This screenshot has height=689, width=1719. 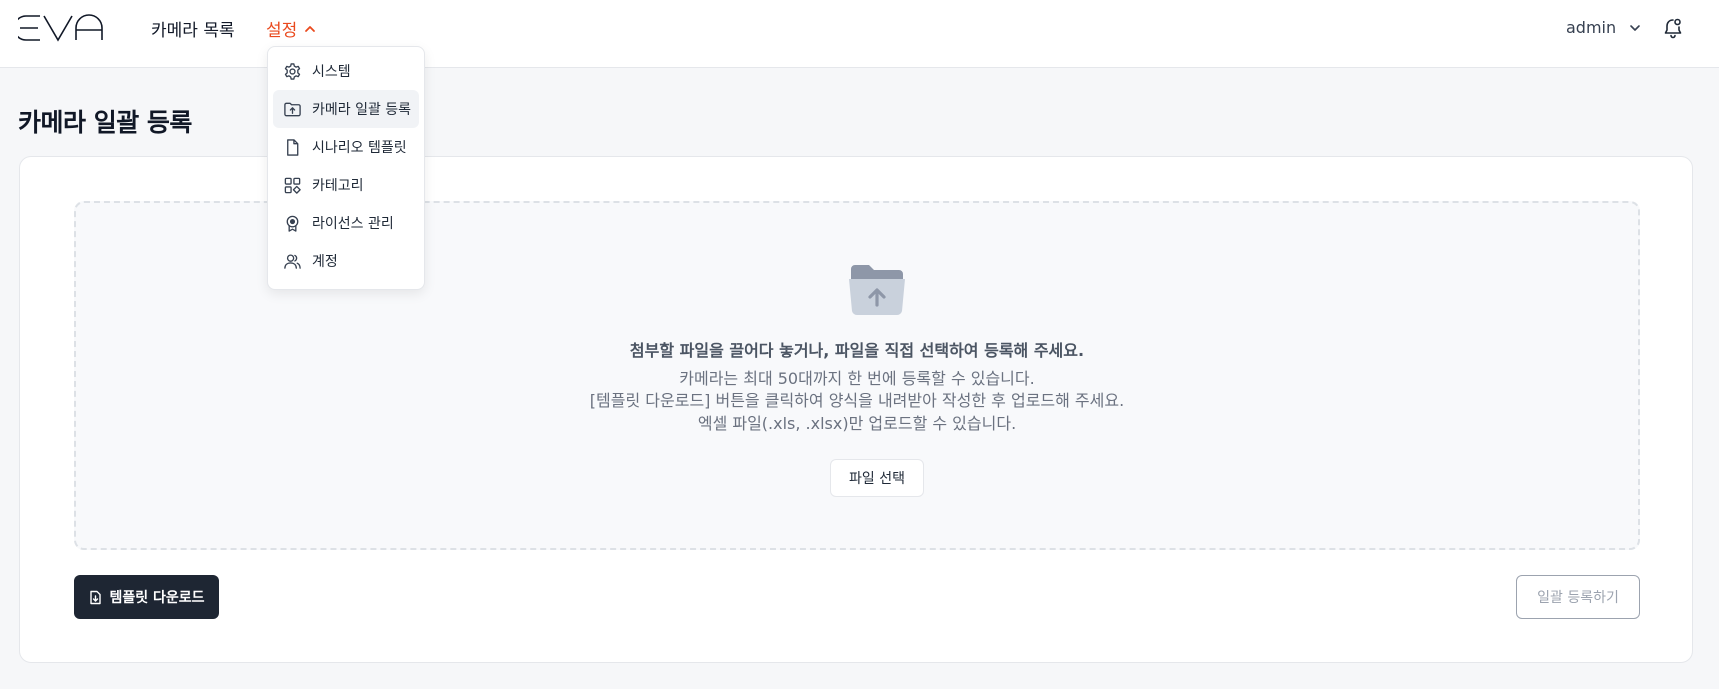 I want to click on menu-item-account: 계정, so click(x=346, y=261).